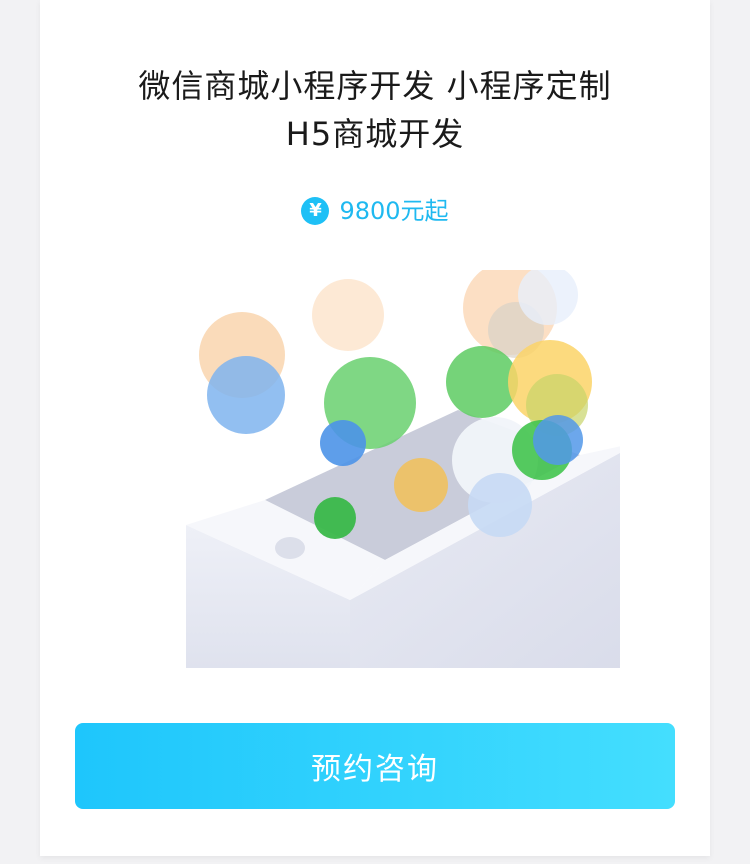 This screenshot has height=864, width=750. What do you see at coordinates (375, 134) in the screenshot?
I see `product-title-line-2: H5商城开发` at bounding box center [375, 134].